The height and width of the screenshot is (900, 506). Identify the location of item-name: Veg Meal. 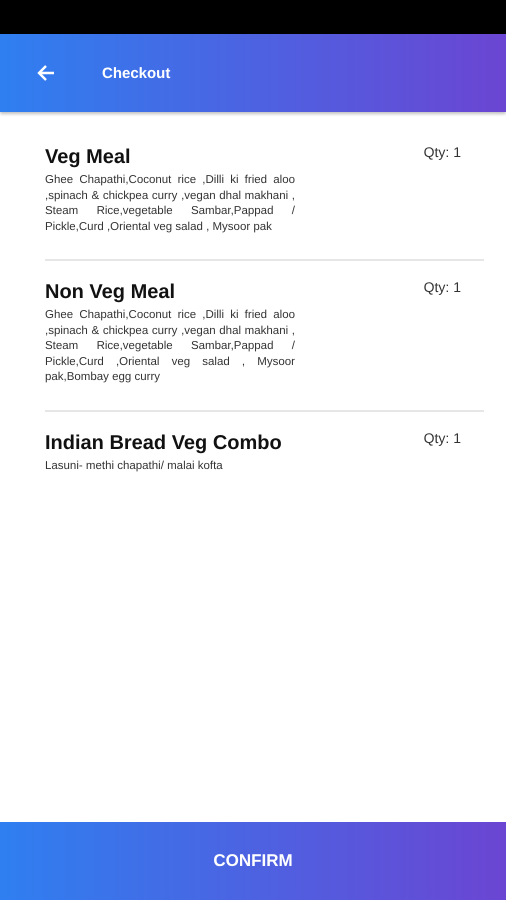
(88, 157).